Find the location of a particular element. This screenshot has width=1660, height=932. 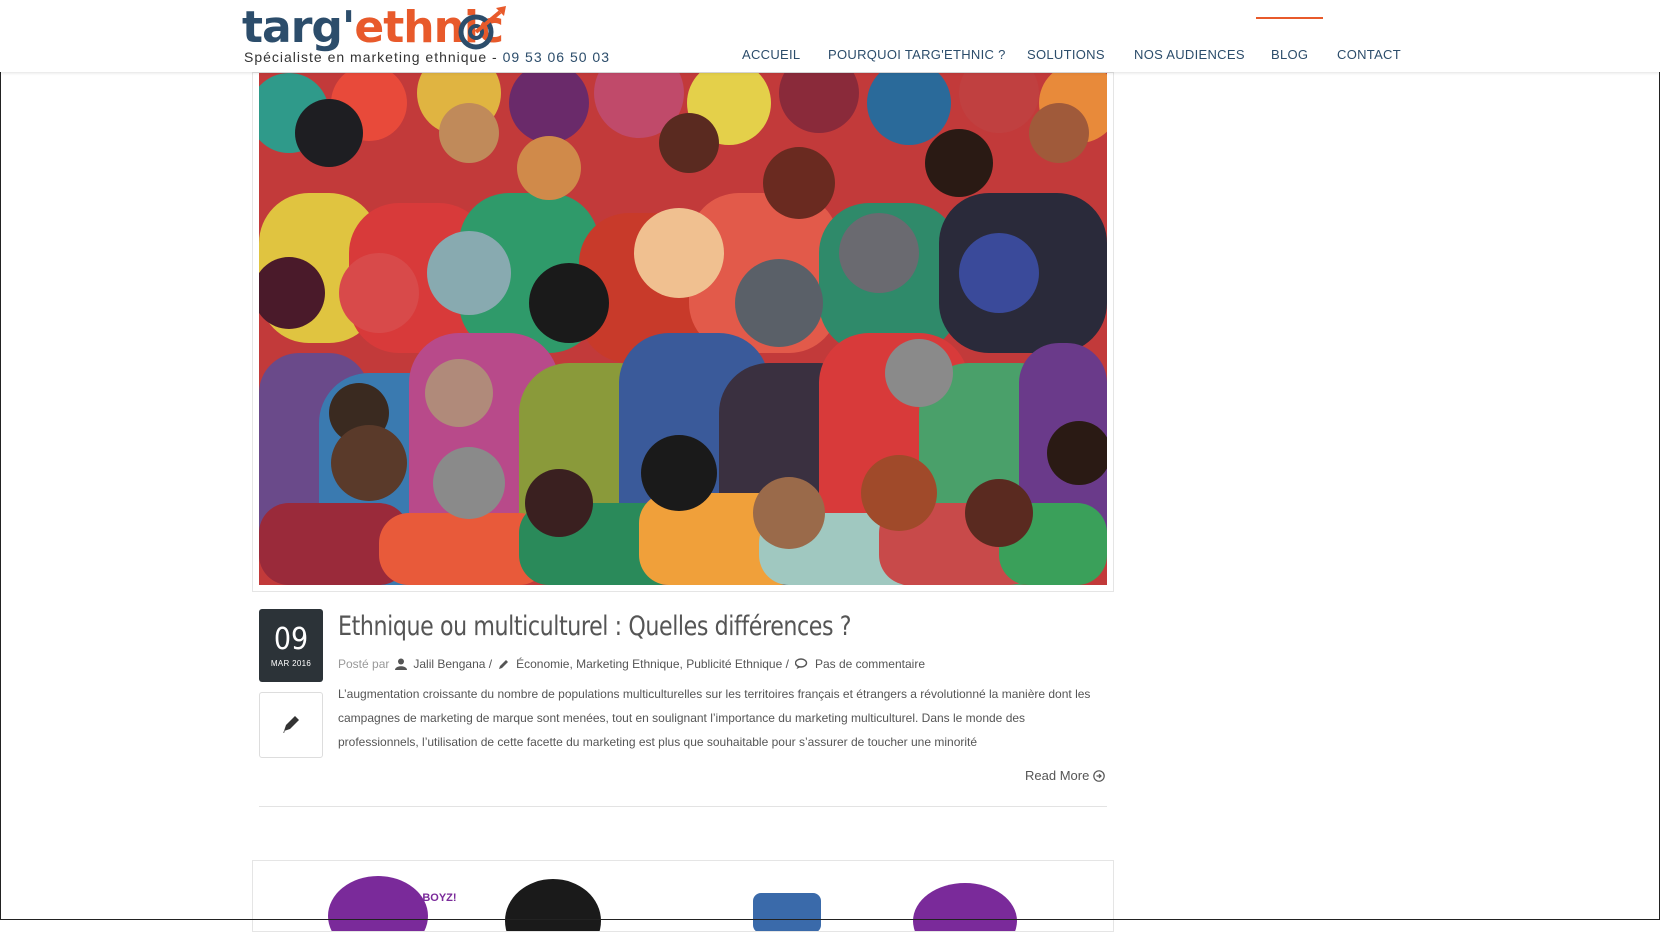

read-more-link: Read More is located at coordinates (1065, 775).